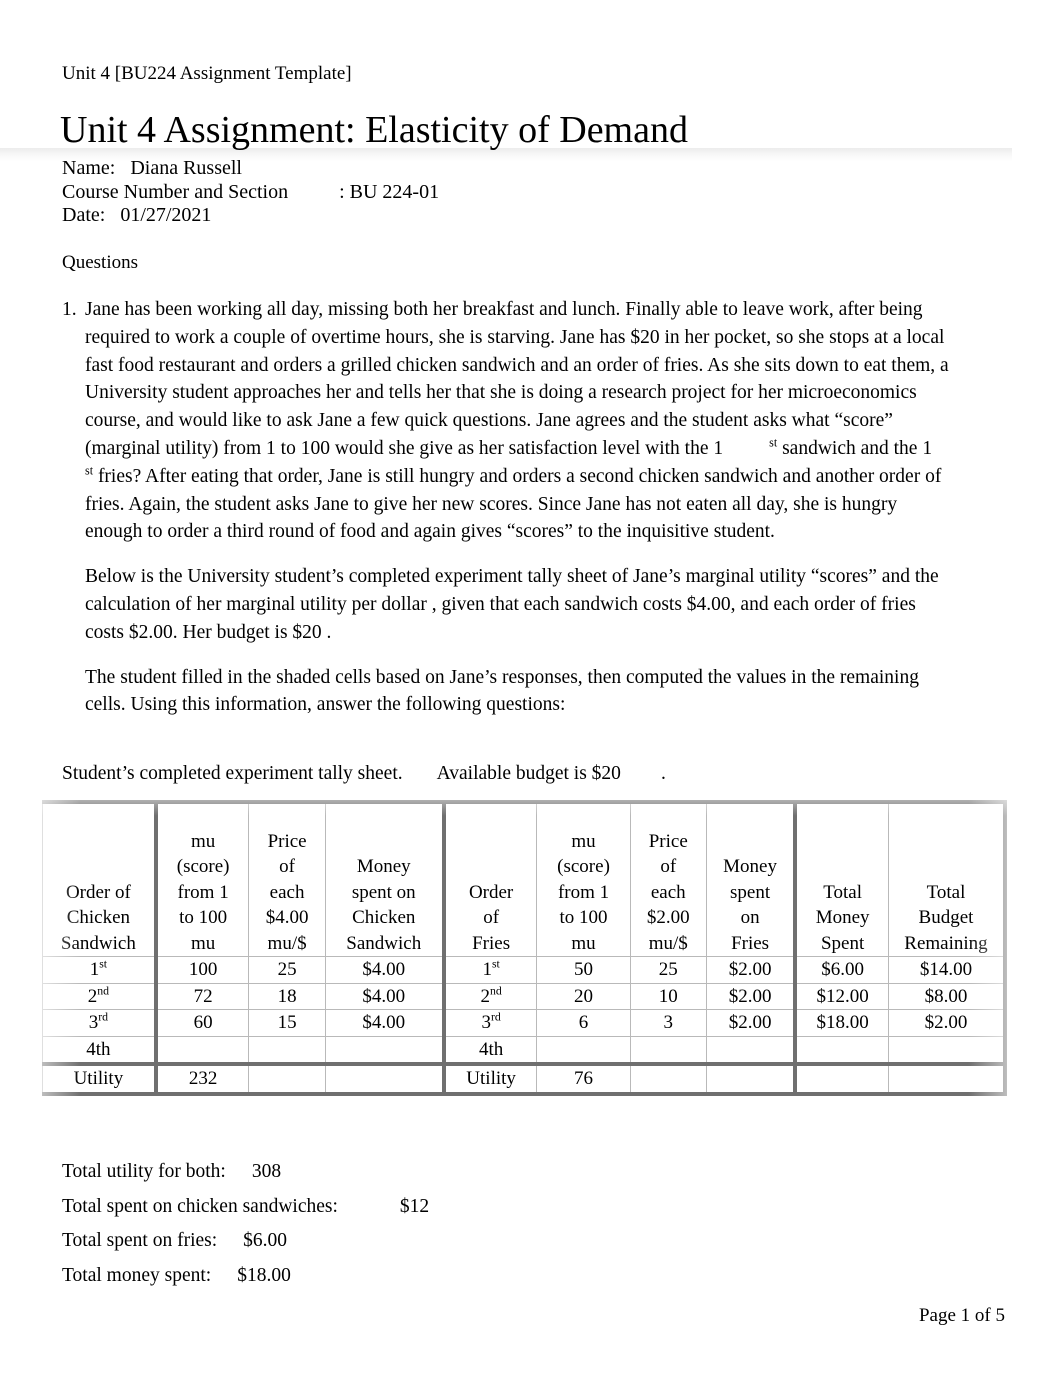 The height and width of the screenshot is (1377, 1062). I want to click on total-chicken-label: Total spent on chicken sandwiches:, so click(200, 1206).